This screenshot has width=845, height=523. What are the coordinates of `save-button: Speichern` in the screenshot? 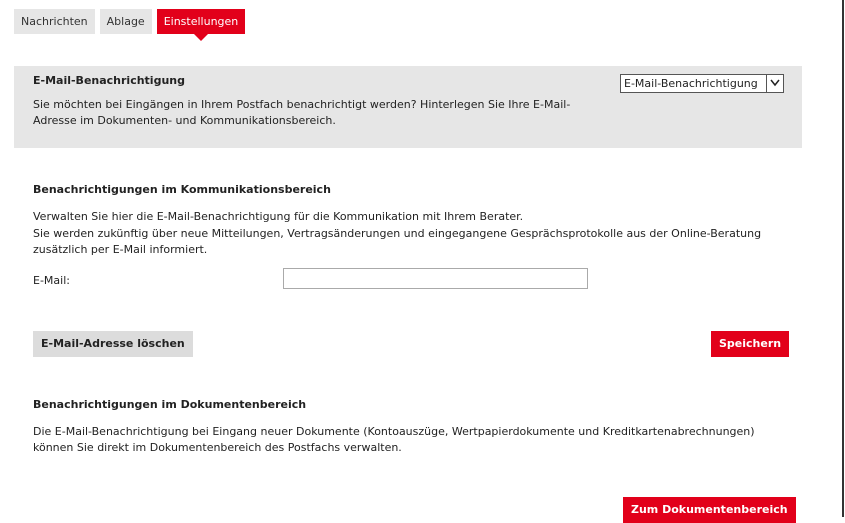 It's located at (750, 344).